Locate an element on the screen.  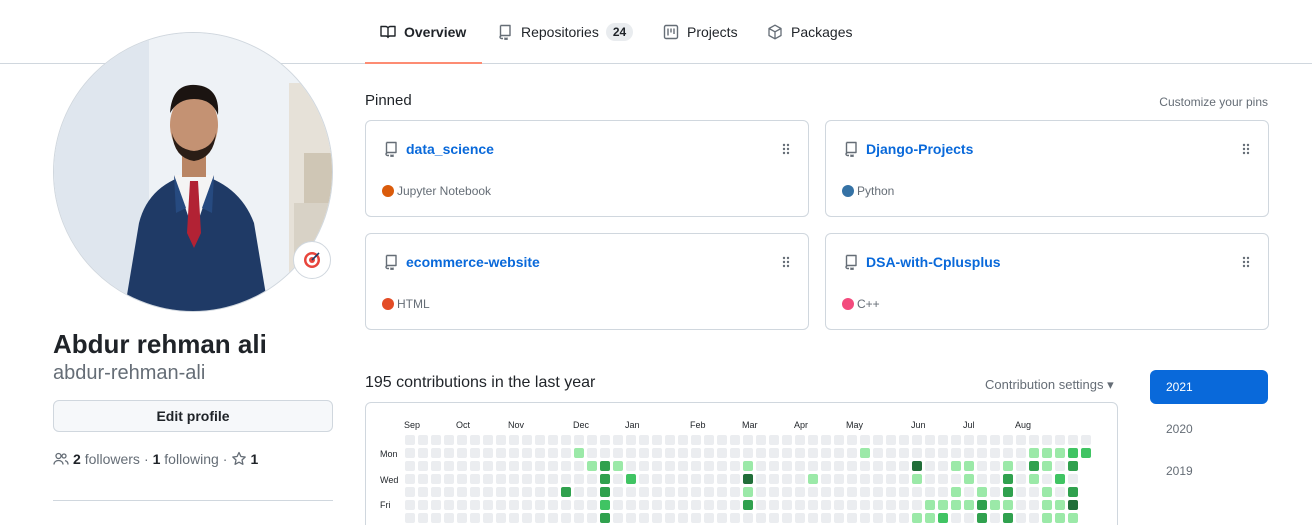
status-badge is located at coordinates (312, 260).